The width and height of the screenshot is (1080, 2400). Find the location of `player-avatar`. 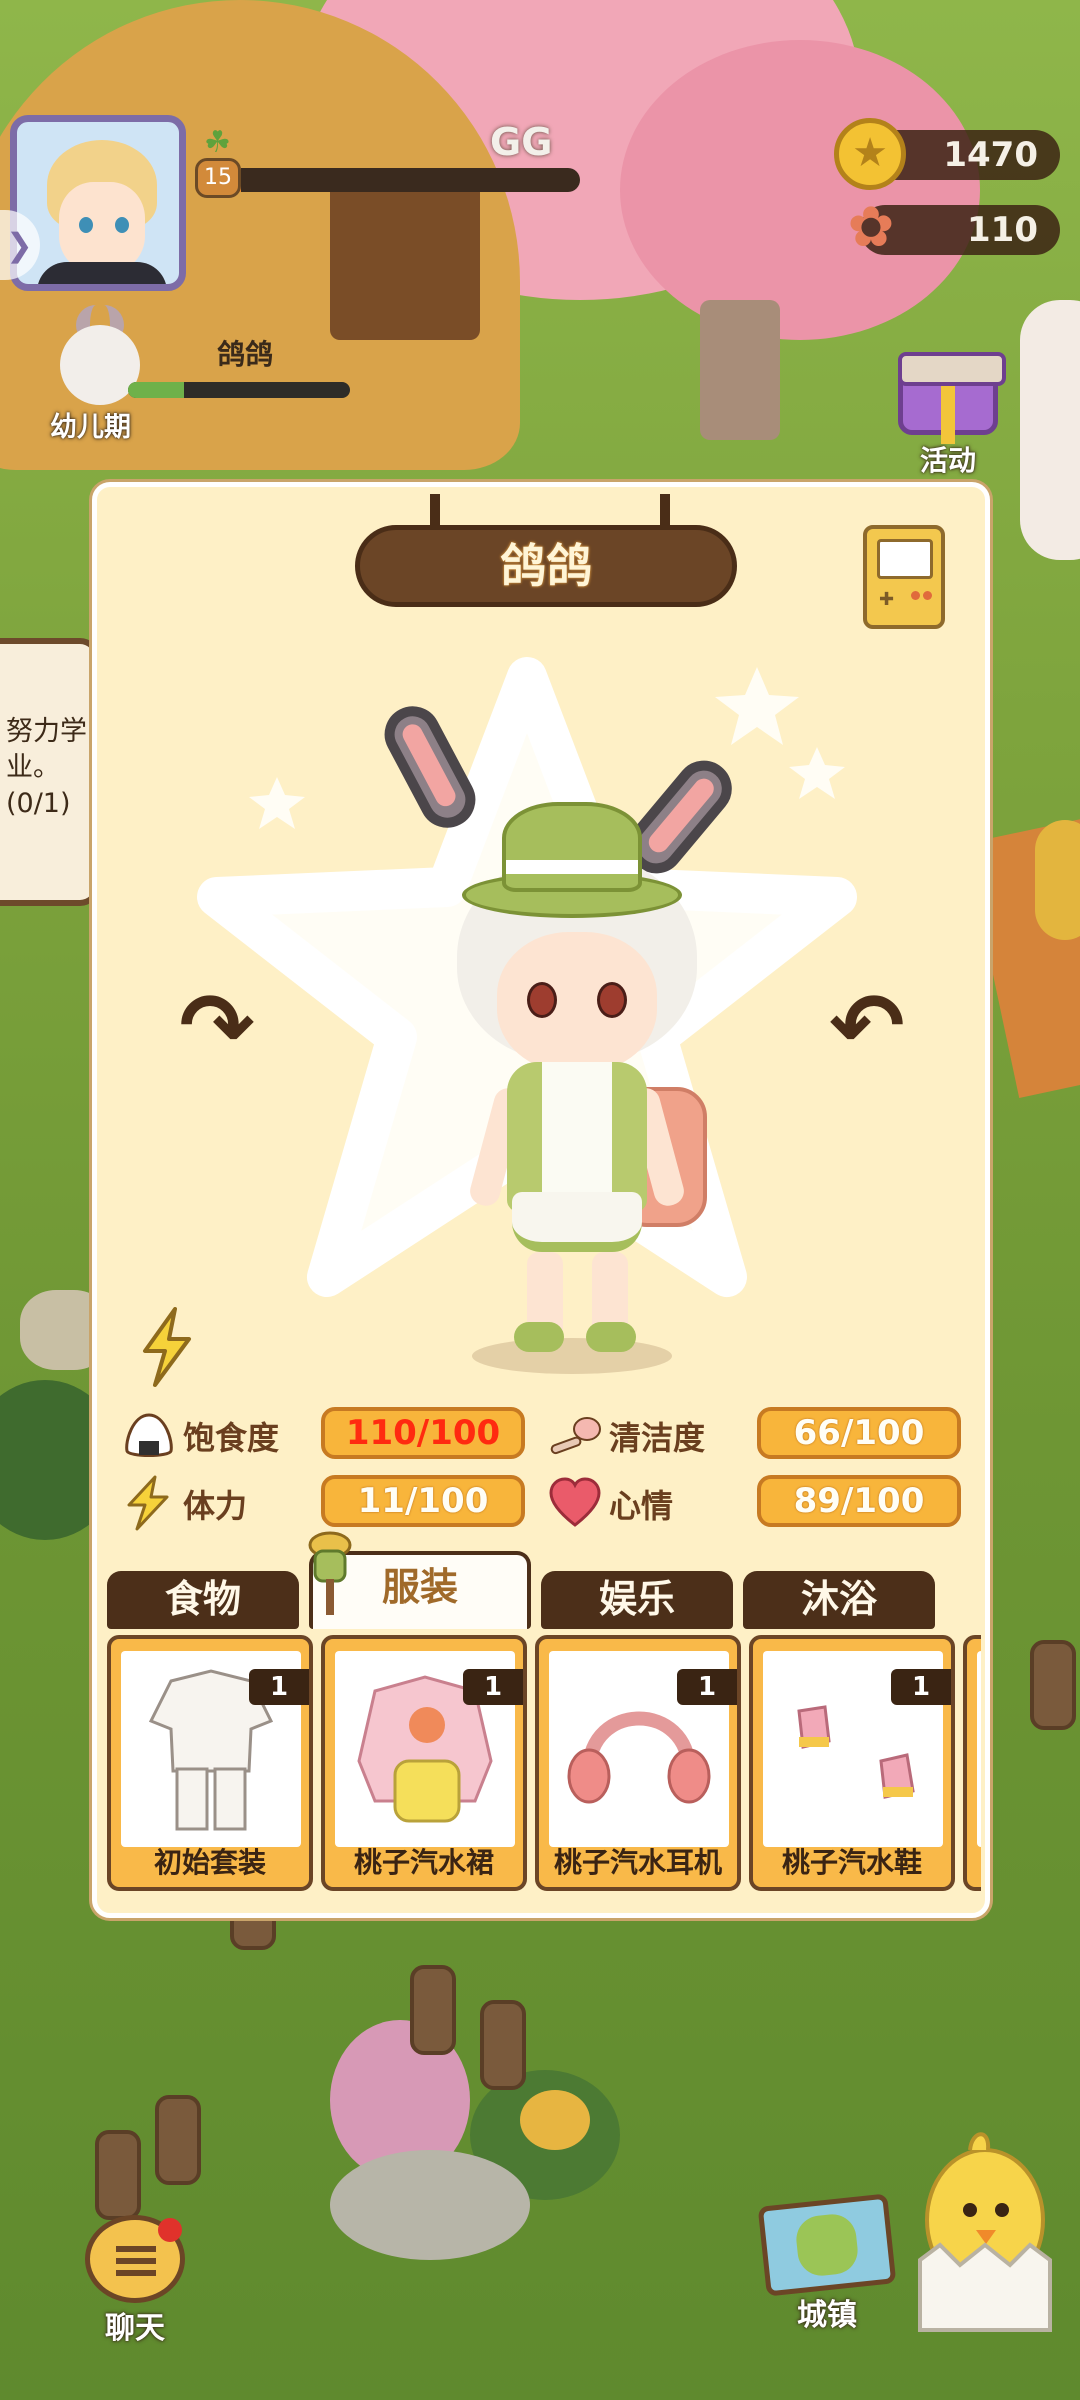

player-avatar is located at coordinates (98, 203).